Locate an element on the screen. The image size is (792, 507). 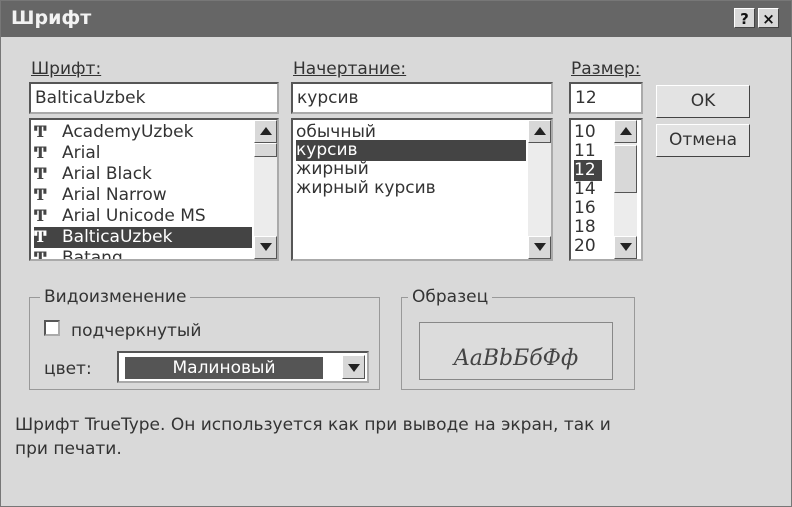
size-list-item: 14 is located at coordinates (595, 189).